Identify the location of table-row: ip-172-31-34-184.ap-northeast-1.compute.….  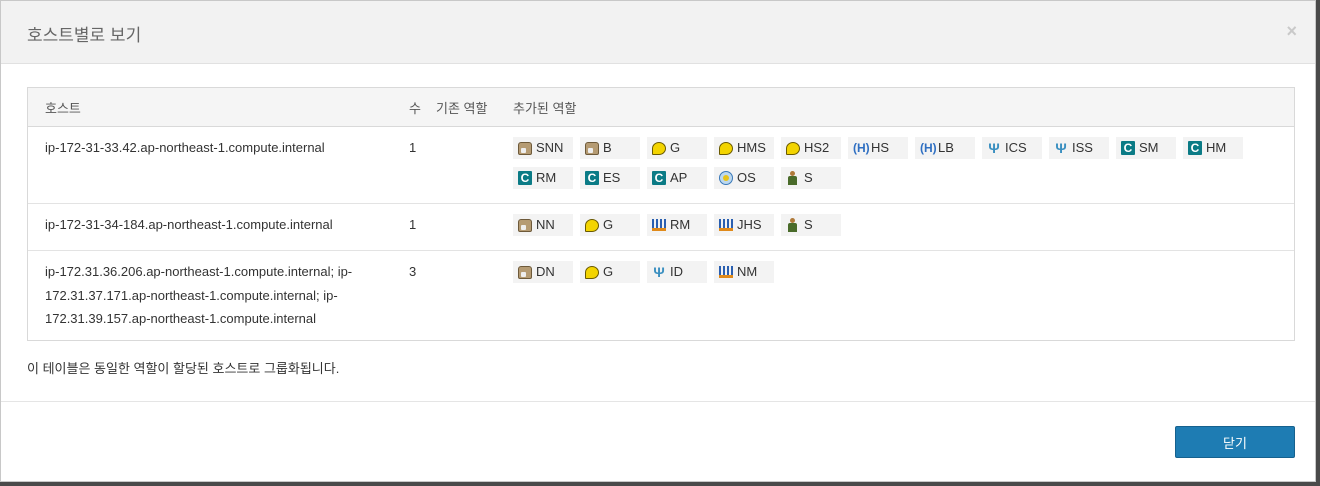
(661, 227).